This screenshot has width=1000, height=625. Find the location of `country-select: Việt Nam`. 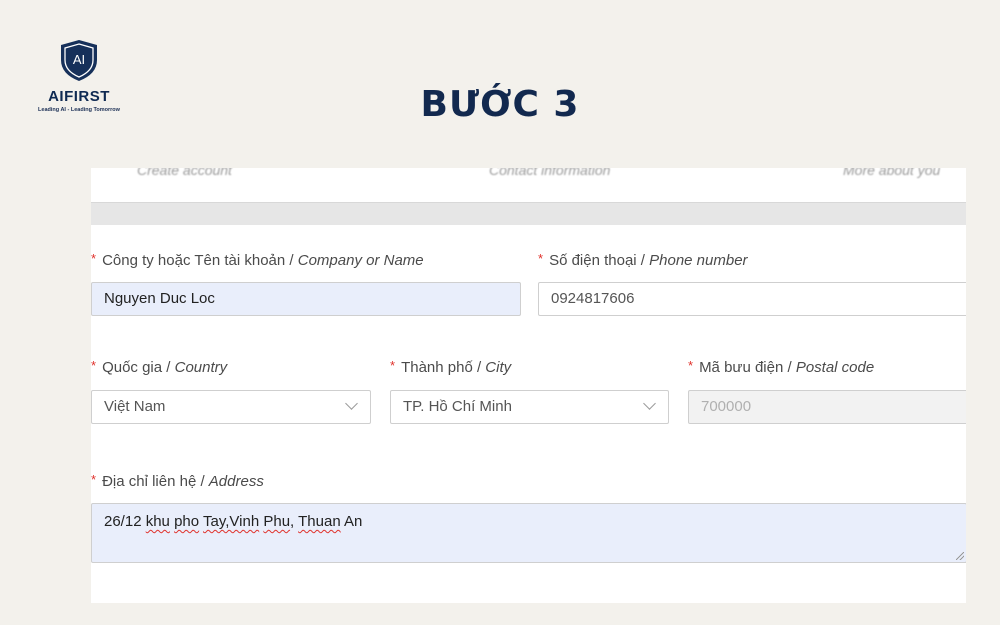

country-select: Việt Nam is located at coordinates (231, 407).